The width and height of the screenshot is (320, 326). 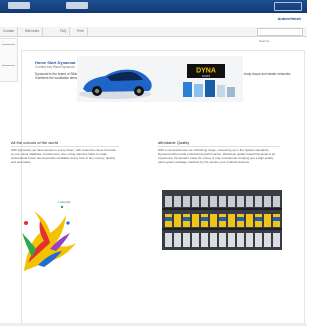 I want to click on partner-logo, so click(x=77, y=5).